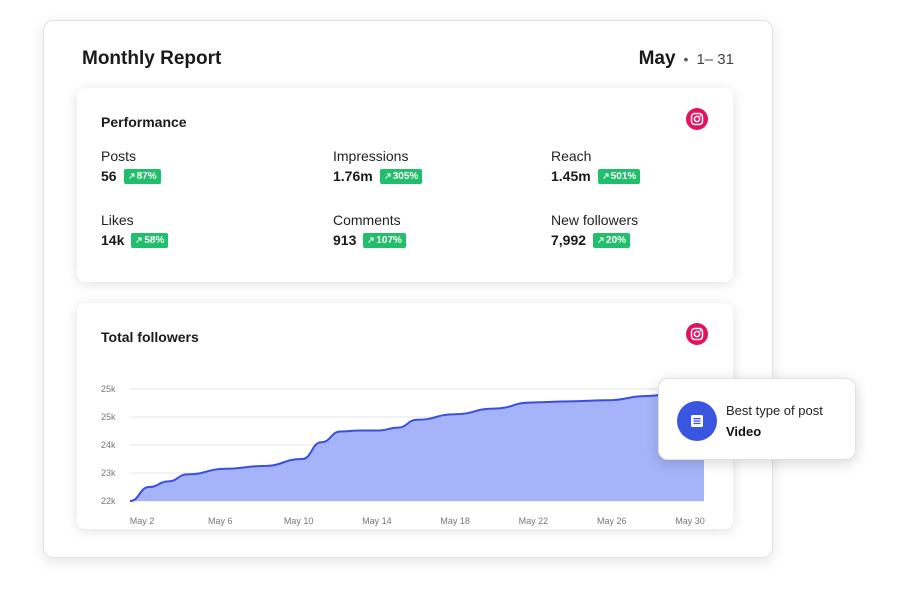 Image resolution: width=900 pixels, height=601 pixels. I want to click on change-value: 305%, so click(405, 176).